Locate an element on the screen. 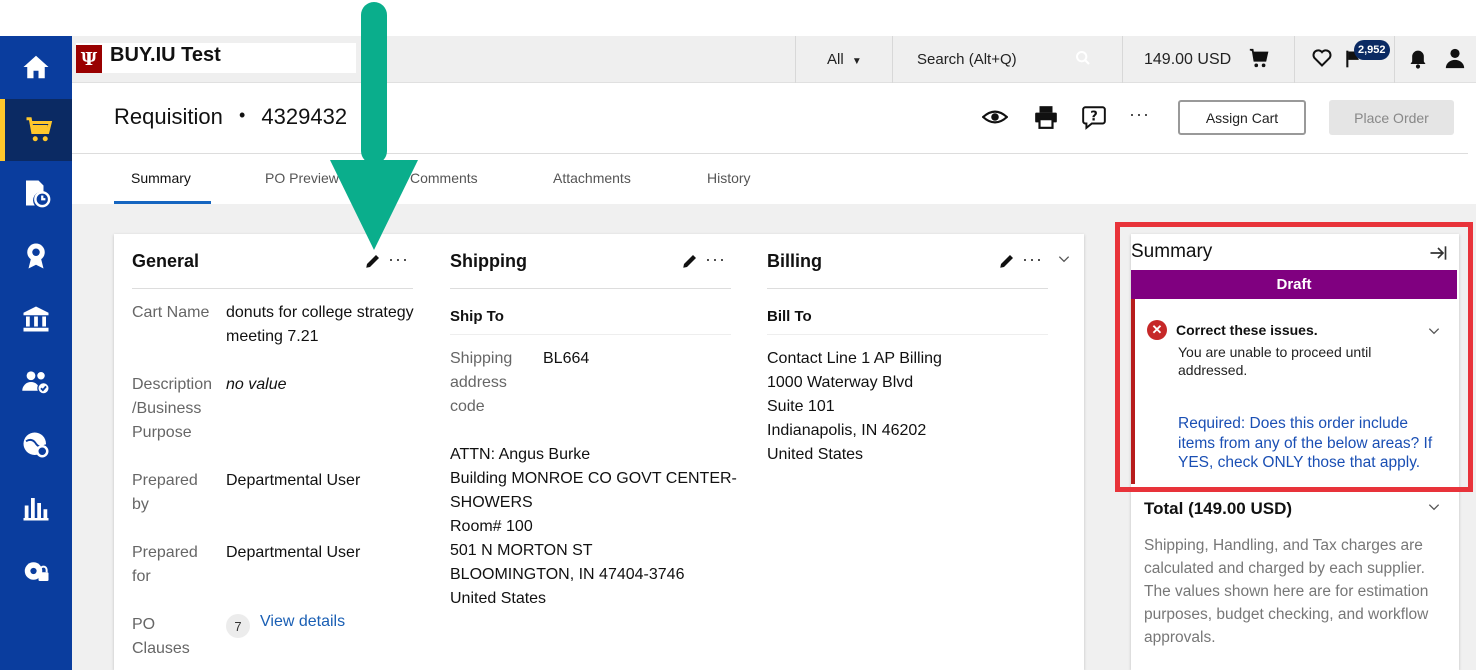  cart-total: 149.00 USD is located at coordinates (1187, 60).